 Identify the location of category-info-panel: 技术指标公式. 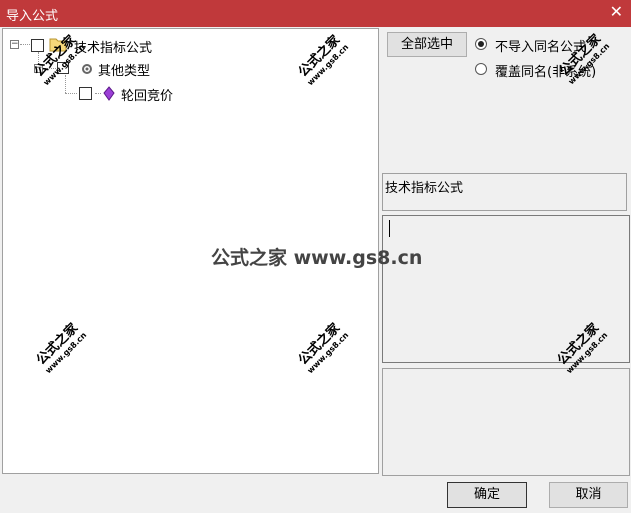
(504, 192).